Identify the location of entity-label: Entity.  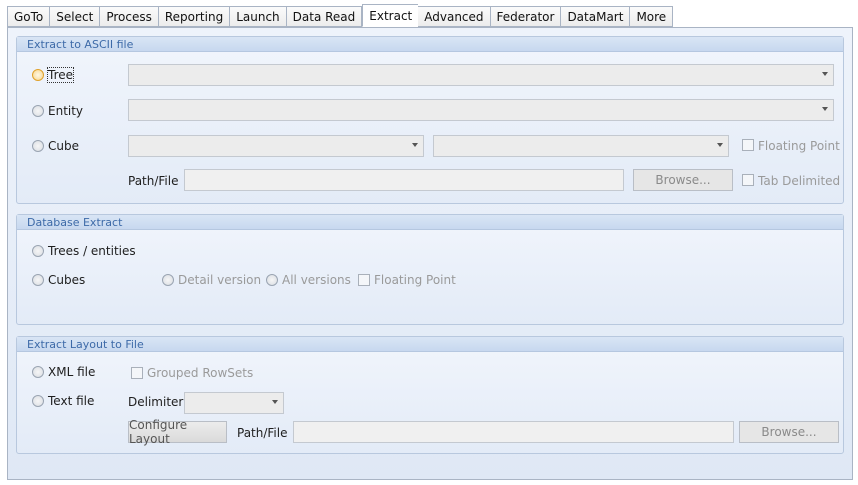
(66, 111).